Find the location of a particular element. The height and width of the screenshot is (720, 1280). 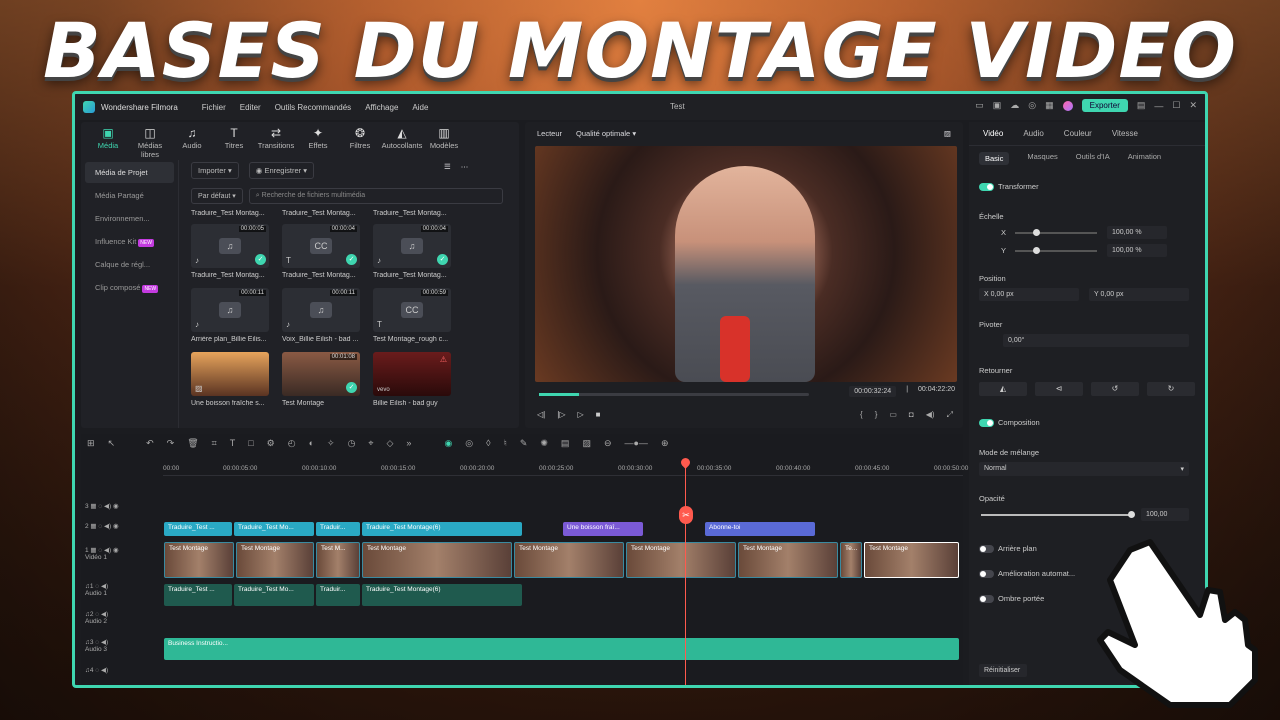

zoom-in-icon: ⊕ is located at coordinates (665, 443).